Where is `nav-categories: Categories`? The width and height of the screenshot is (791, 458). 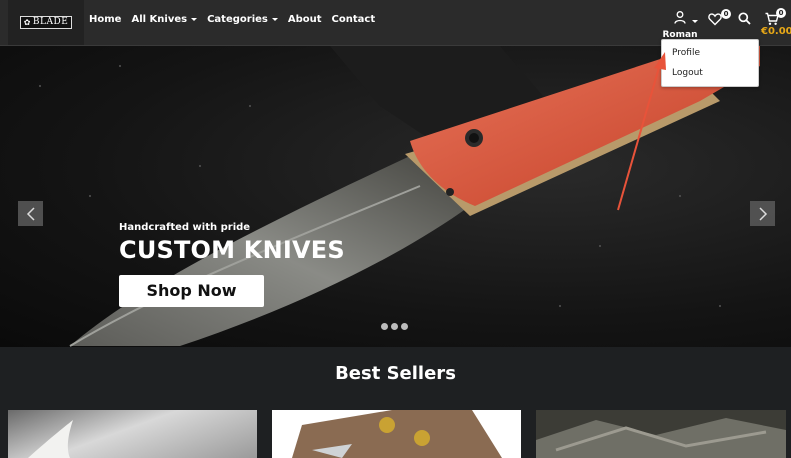 nav-categories: Categories is located at coordinates (242, 19).